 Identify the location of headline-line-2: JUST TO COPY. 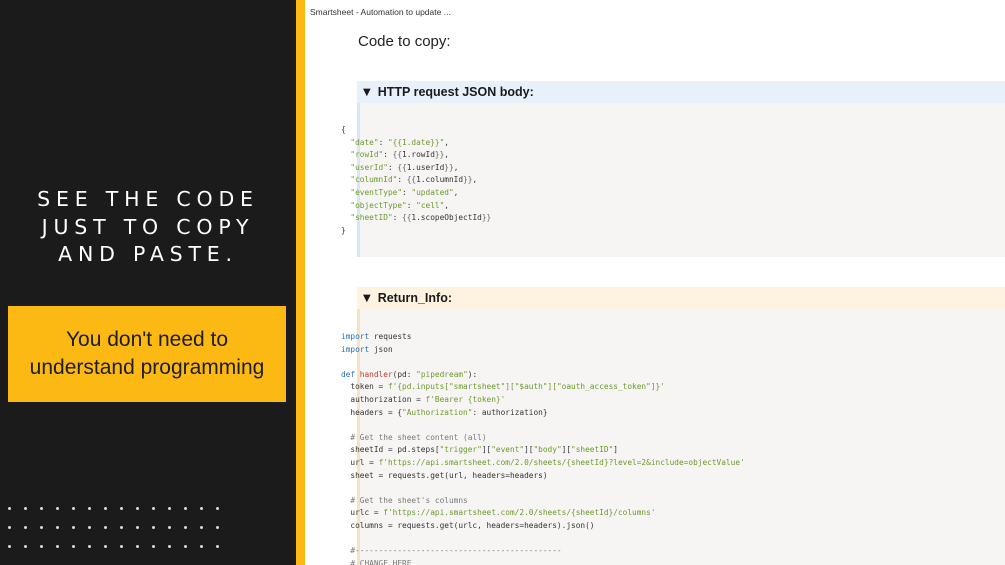
(148, 226).